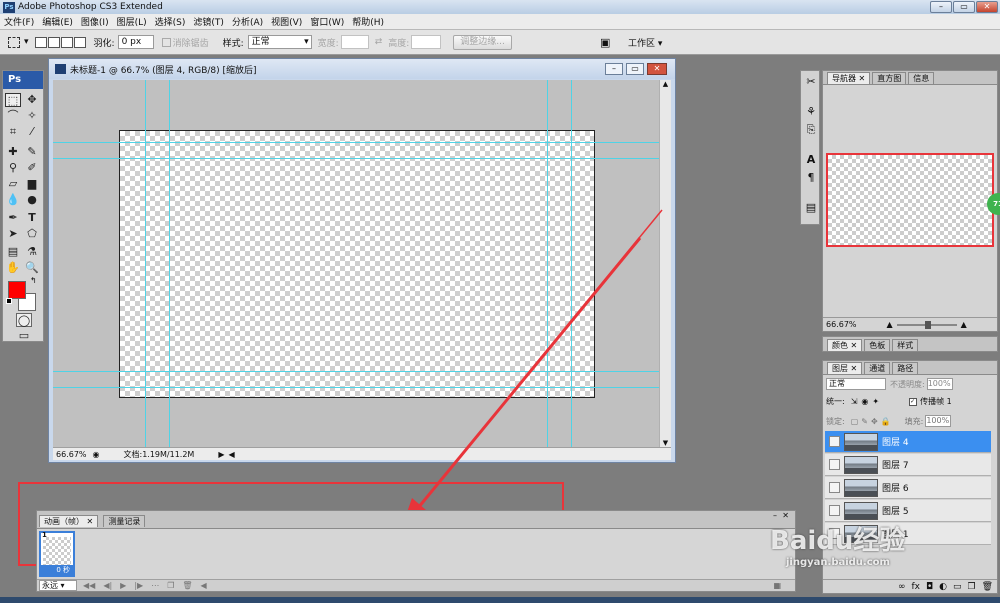 This screenshot has width=1000, height=603. Describe the element at coordinates (811, 160) in the screenshot. I see `character-icon: A` at that location.